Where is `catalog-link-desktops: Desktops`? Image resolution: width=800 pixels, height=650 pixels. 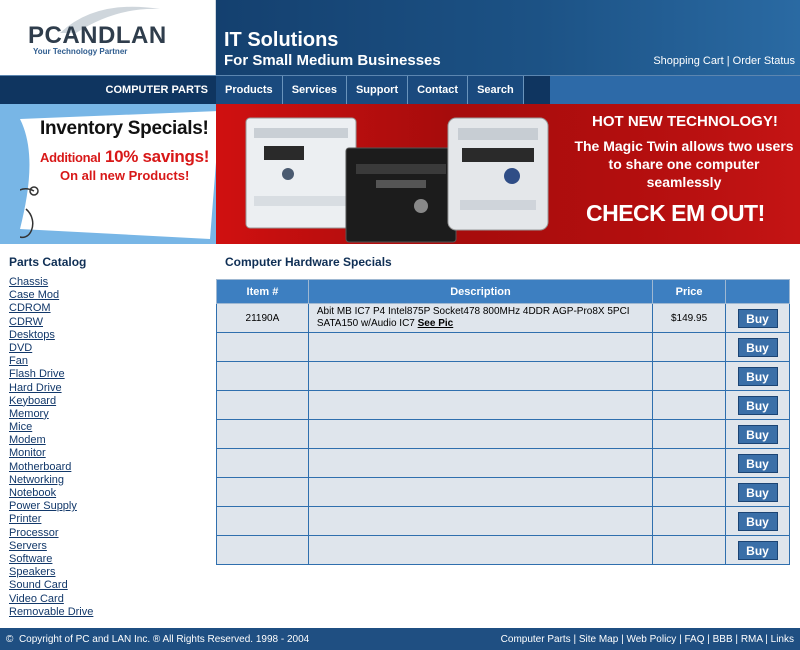
catalog-link-desktops: Desktops is located at coordinates (32, 335).